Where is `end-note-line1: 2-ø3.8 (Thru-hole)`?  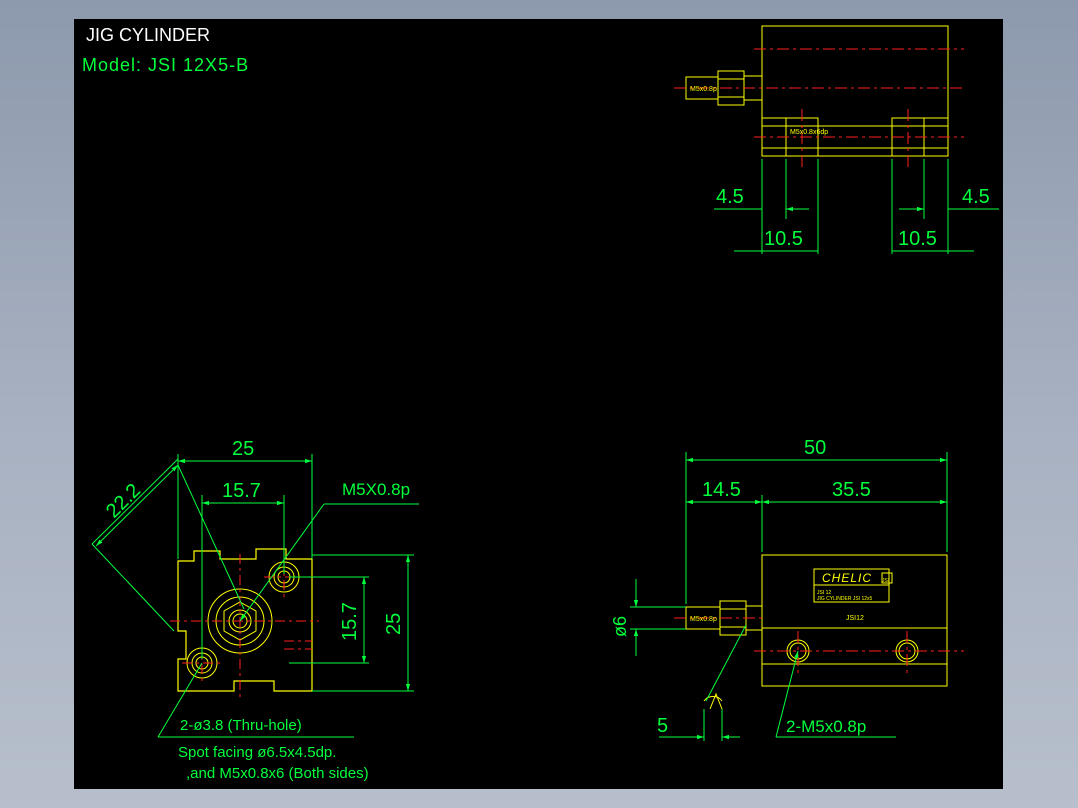
end-note-line1: 2-ø3.8 (Thru-hole) is located at coordinates (241, 725).